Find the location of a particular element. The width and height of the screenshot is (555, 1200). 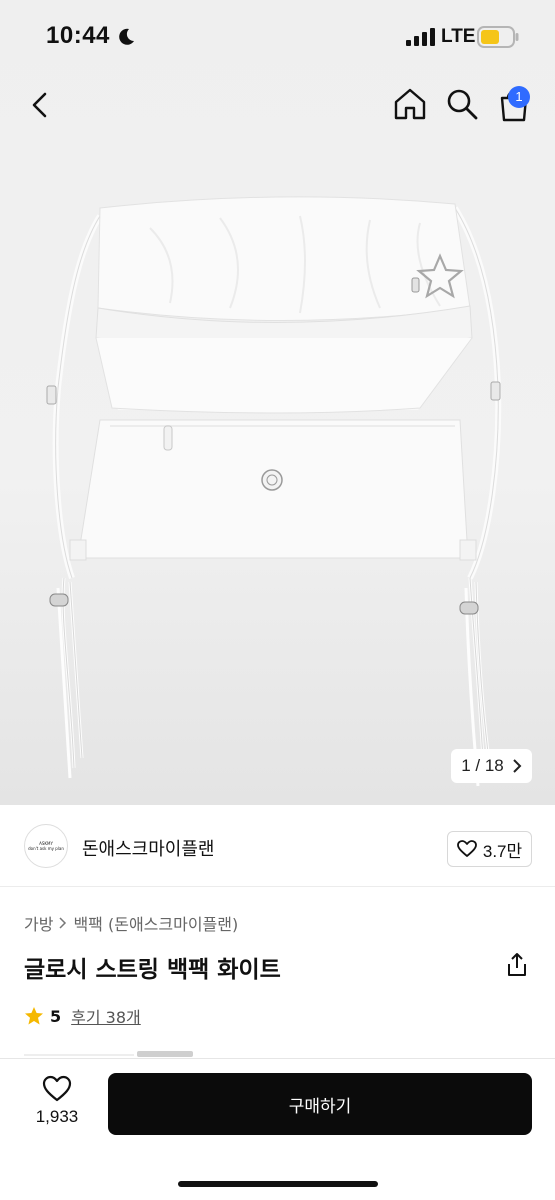

bottom-action-bar: 1,933 구매하기 is located at coordinates (277, 1129).